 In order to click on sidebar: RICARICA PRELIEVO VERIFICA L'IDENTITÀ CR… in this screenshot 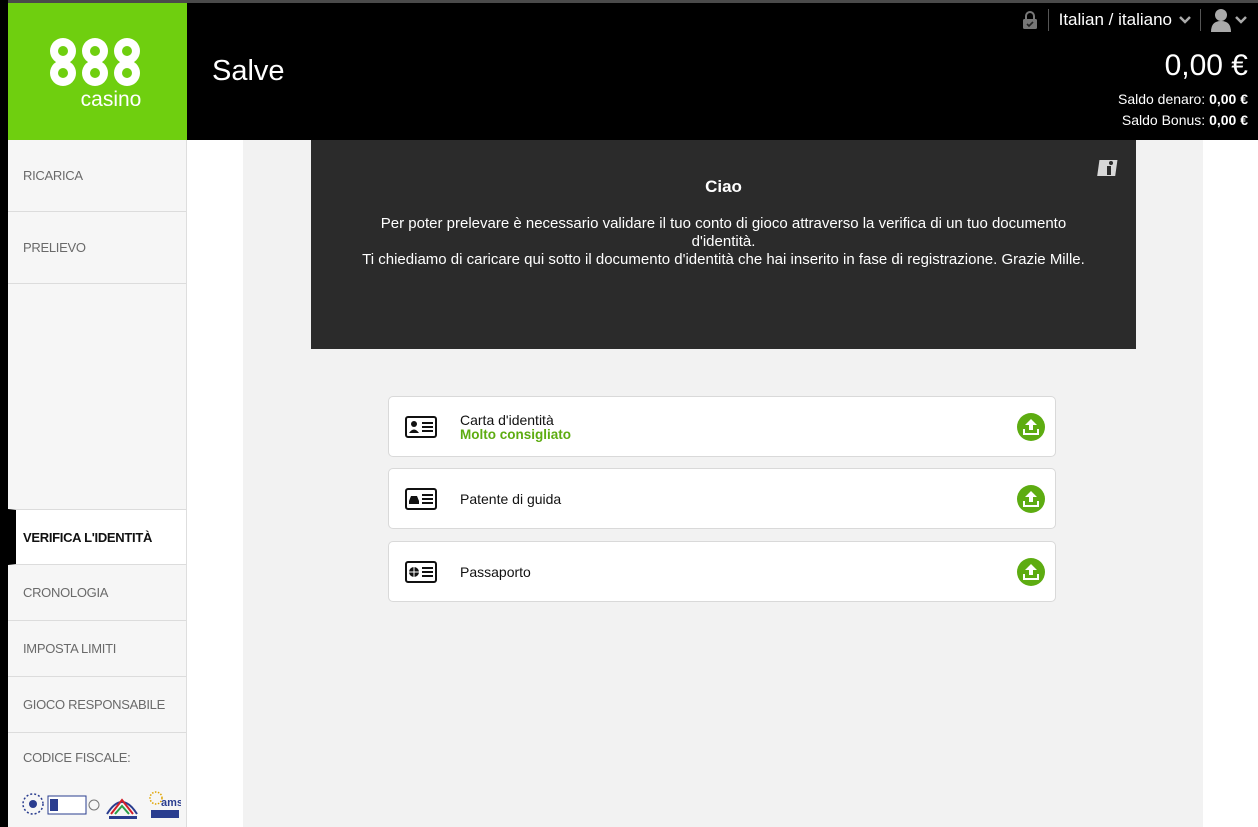, I will do `click(97, 483)`.